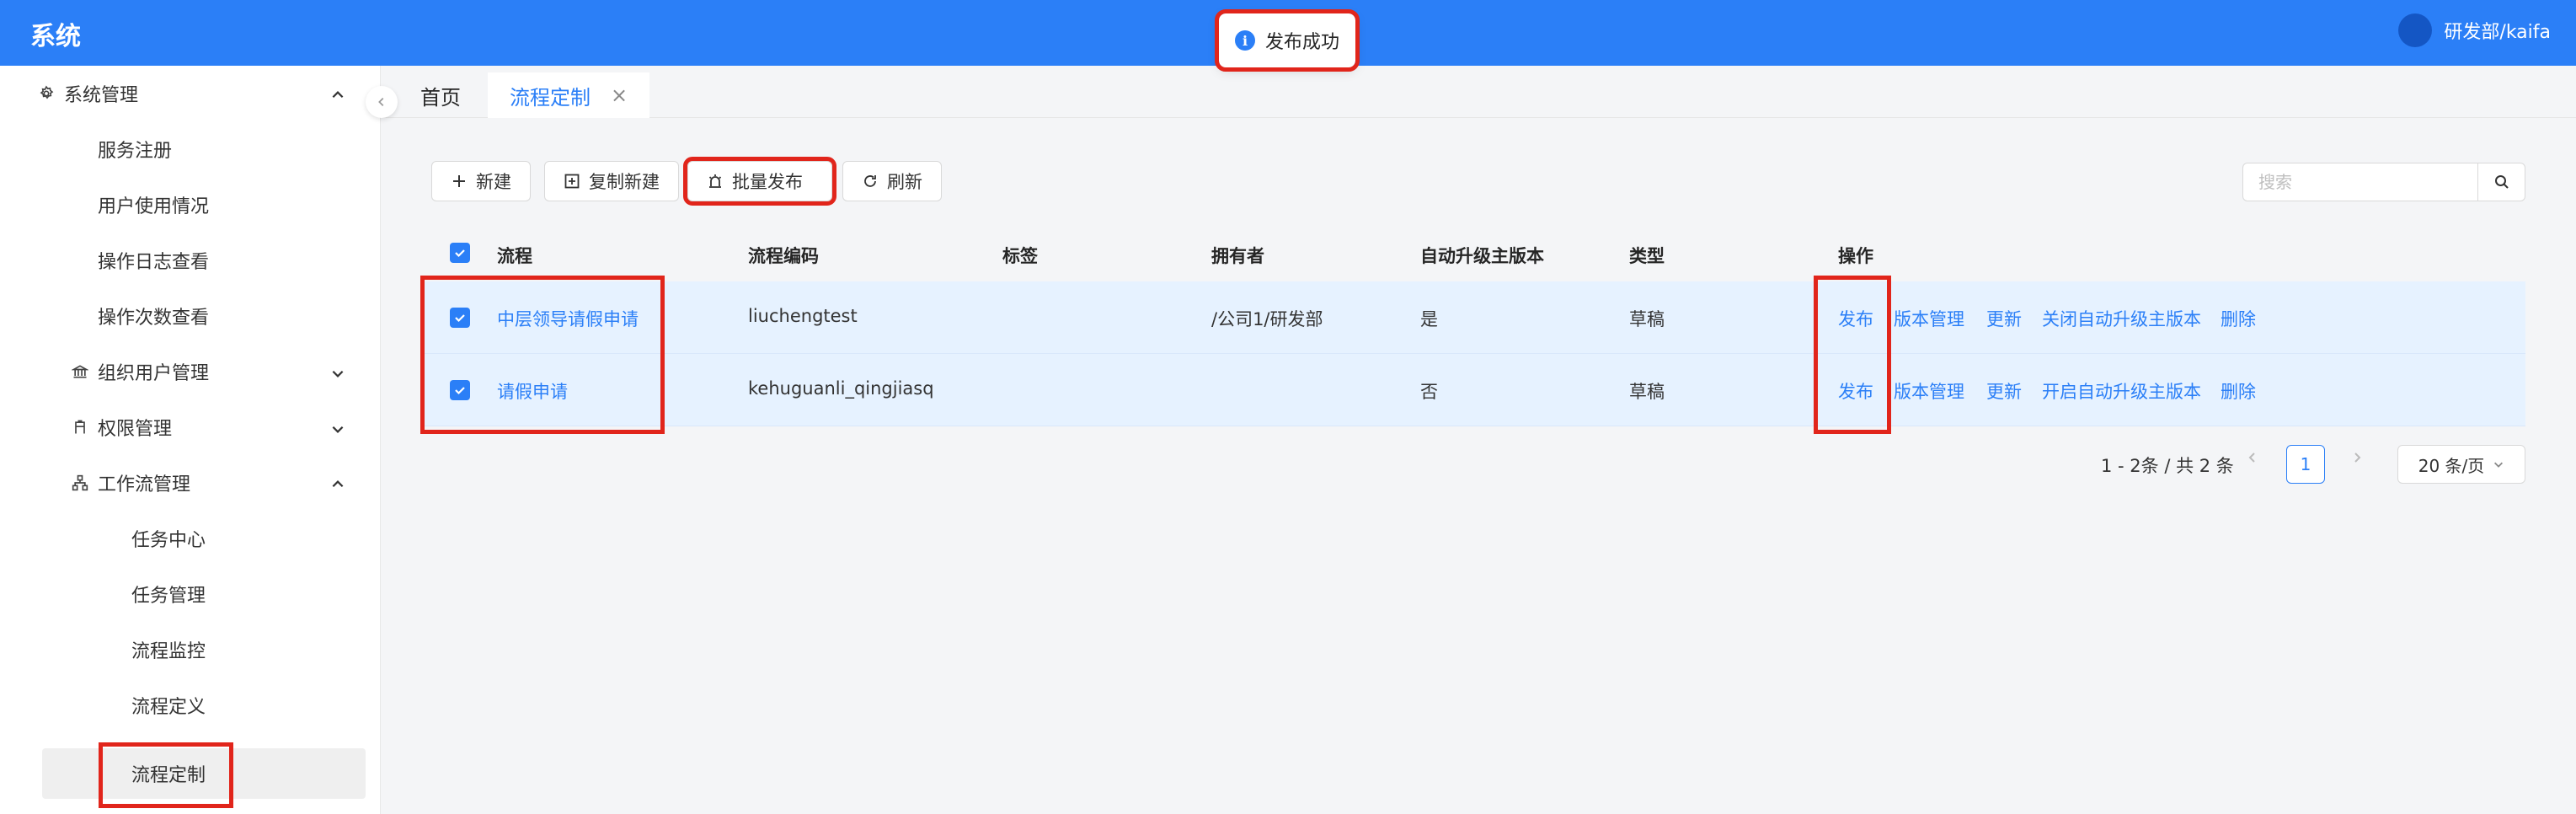 Image resolution: width=2576 pixels, height=814 pixels. I want to click on next-page-button, so click(2357, 458).